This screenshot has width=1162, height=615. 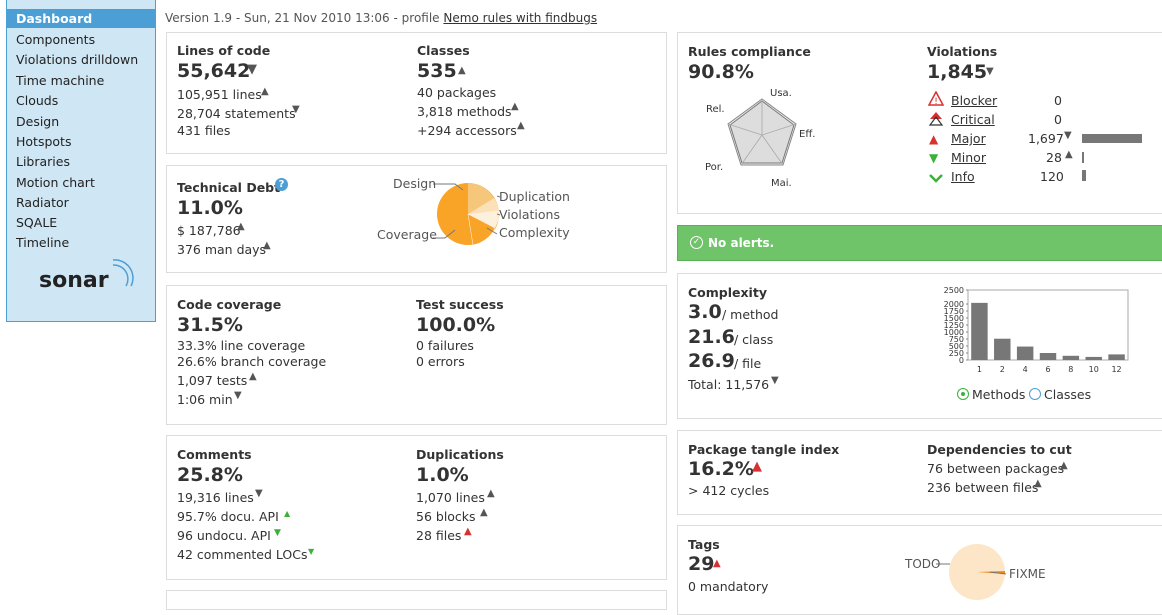 I want to click on complexity-class-value: 21.6, so click(x=711, y=337).